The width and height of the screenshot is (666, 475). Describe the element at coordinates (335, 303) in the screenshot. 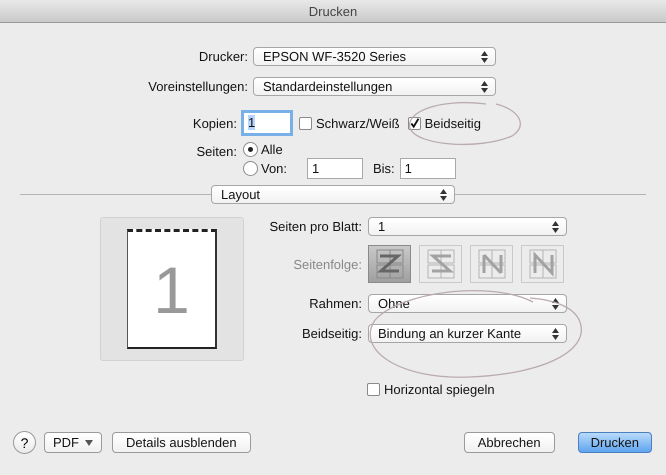

I see `border-label: Rahmen:` at that location.